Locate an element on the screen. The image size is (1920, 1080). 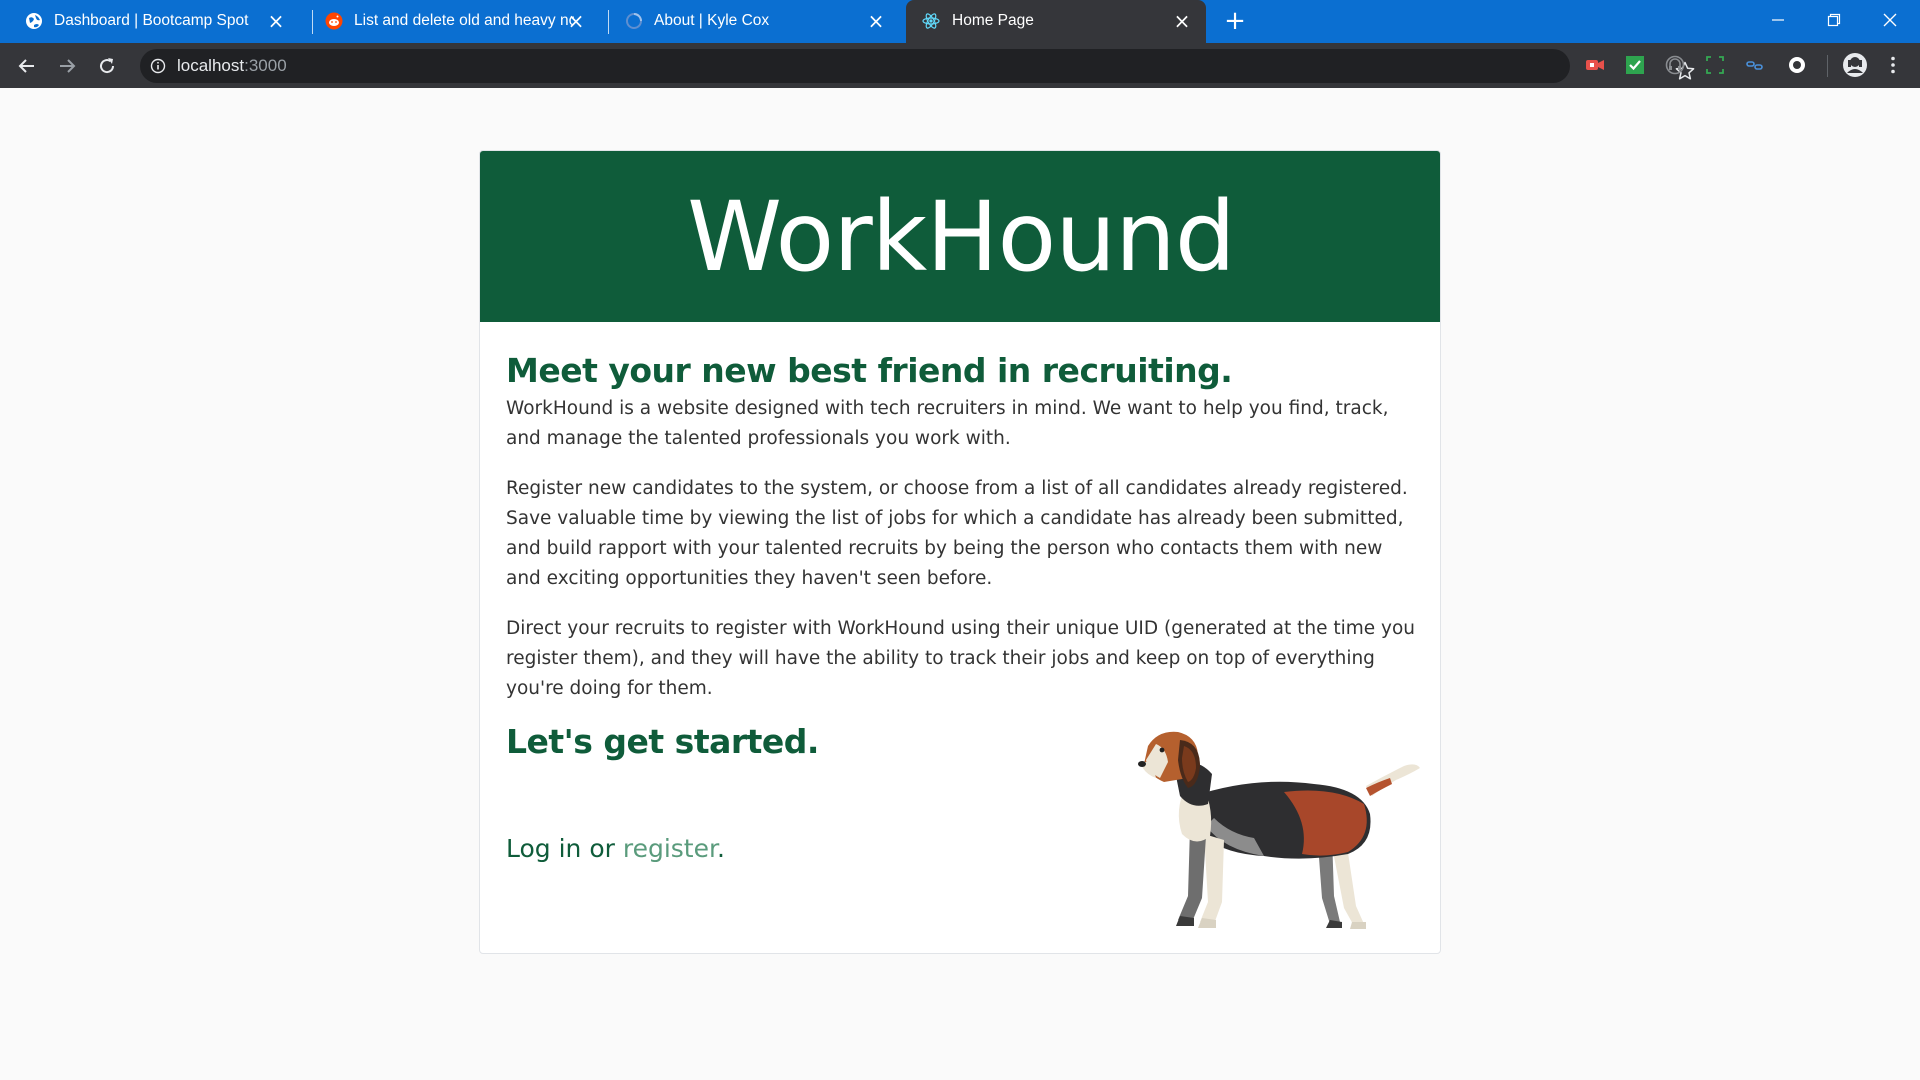
url-text: localhost:3000 is located at coordinates (232, 66).